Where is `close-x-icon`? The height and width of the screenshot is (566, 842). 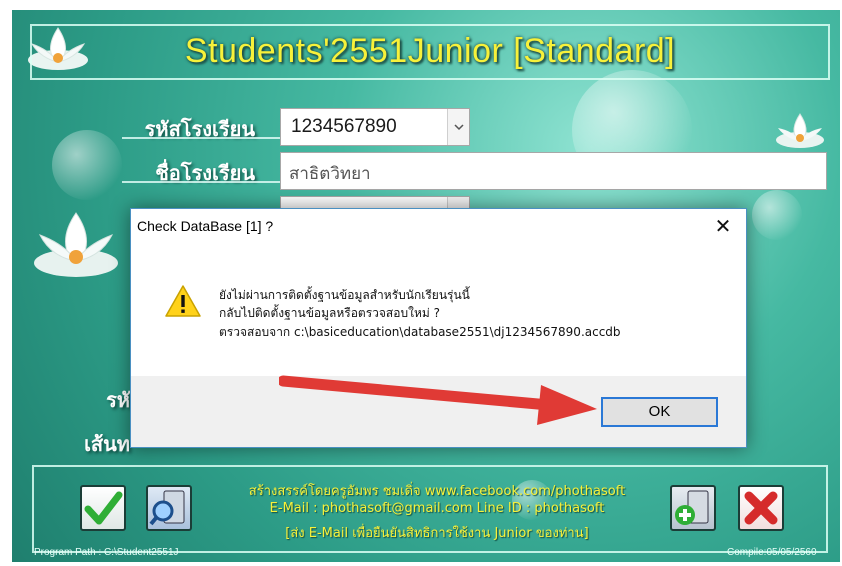 close-x-icon is located at coordinates (761, 508).